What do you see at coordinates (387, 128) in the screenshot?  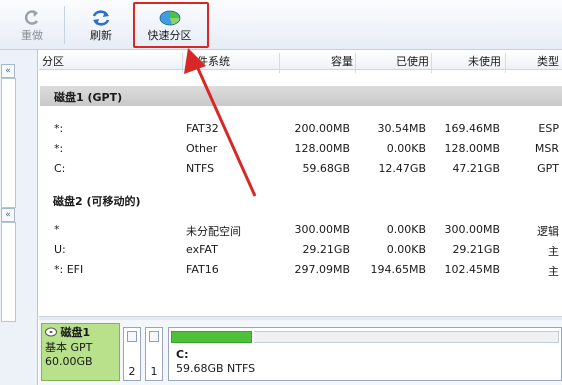 I see `table-cell-used: 30.54MB` at bounding box center [387, 128].